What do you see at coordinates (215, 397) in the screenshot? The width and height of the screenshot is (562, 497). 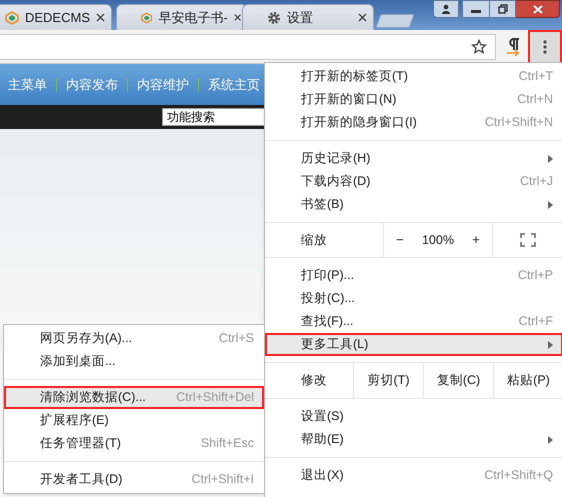 I see `shortcut-label: Ctrl+Shift+Del` at bounding box center [215, 397].